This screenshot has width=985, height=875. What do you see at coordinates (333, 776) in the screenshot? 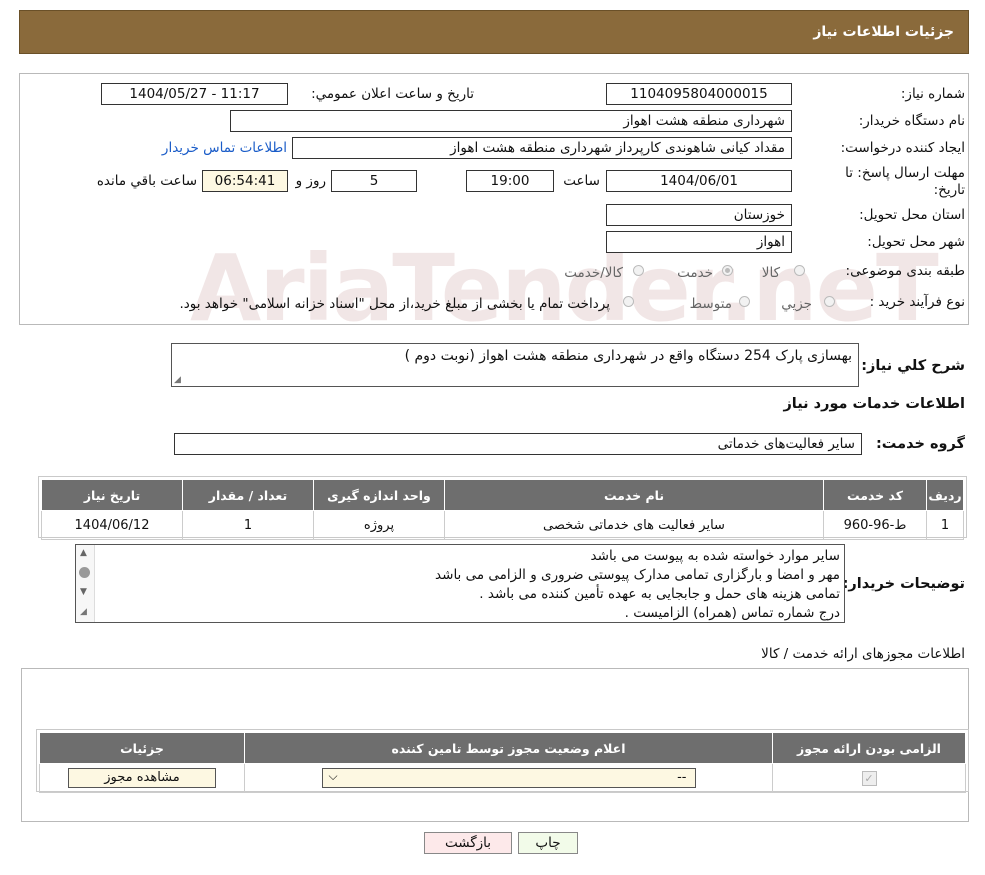
I see `chevron-down-icon: ⌵` at bounding box center [333, 776].